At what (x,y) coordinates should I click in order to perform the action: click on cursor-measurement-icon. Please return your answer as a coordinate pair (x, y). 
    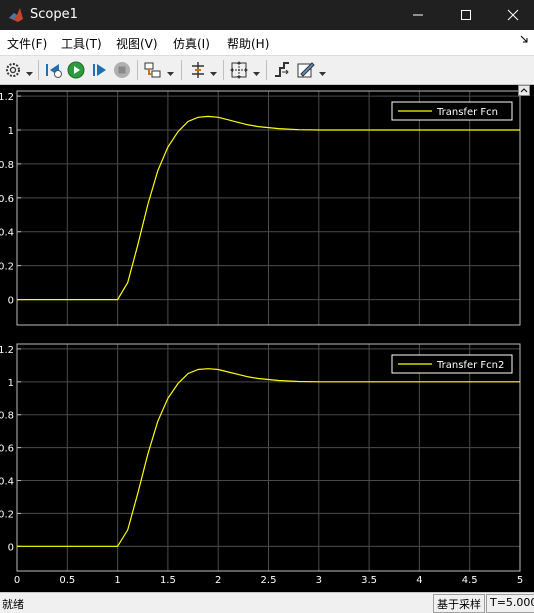
    Looking at the image, I should click on (198, 70).